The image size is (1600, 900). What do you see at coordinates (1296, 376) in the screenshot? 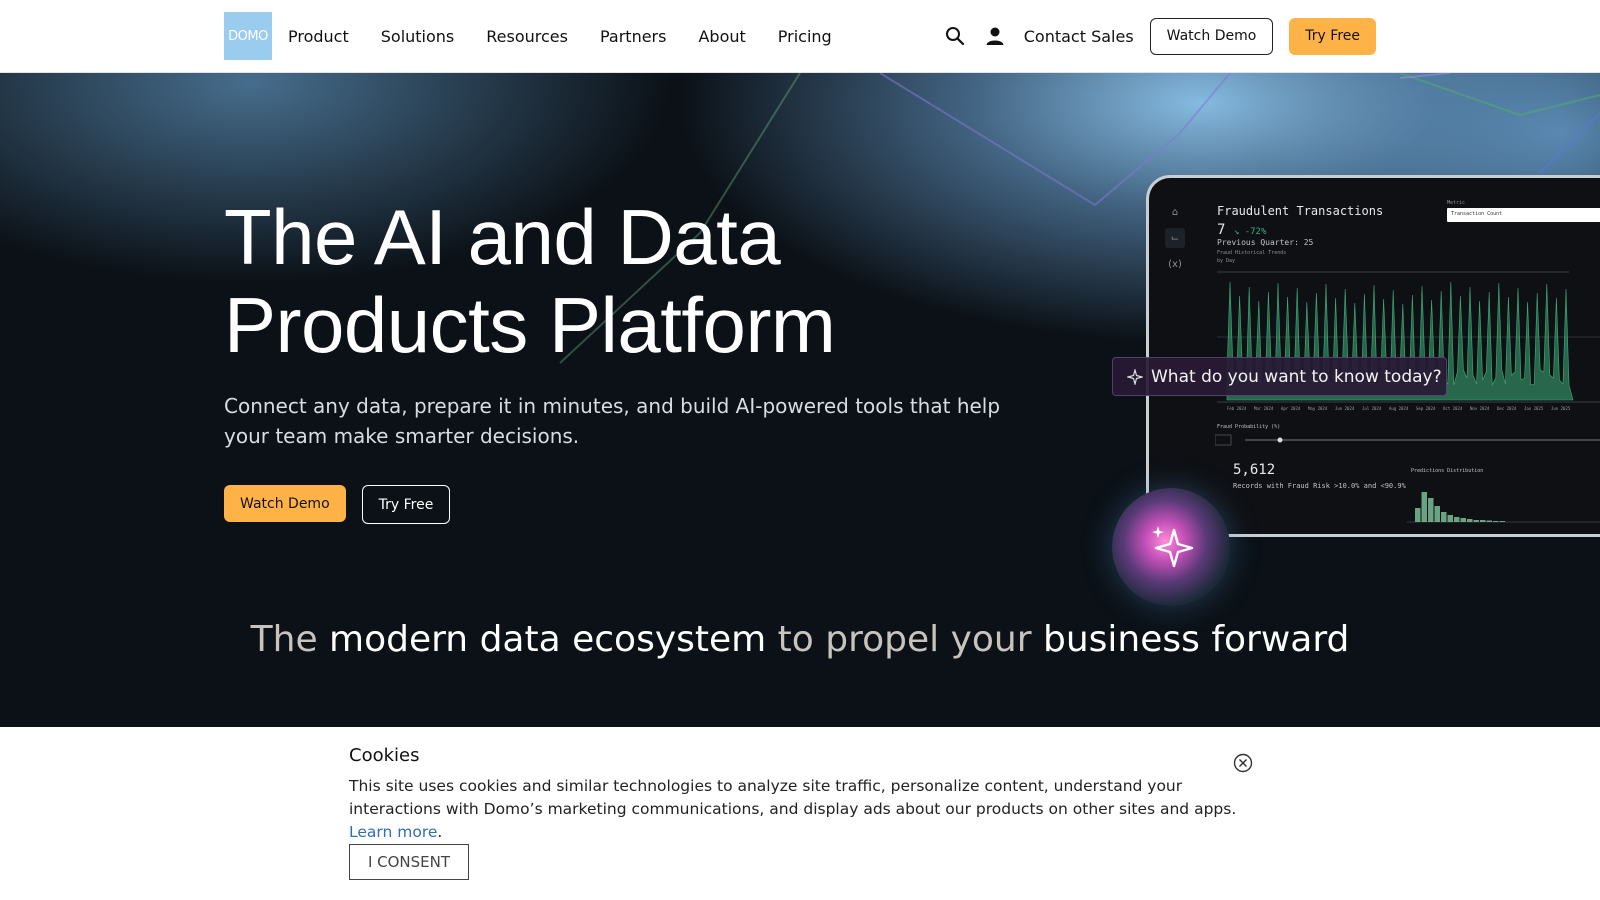
I see `ai-prompt-text: What do you want to know today?` at bounding box center [1296, 376].